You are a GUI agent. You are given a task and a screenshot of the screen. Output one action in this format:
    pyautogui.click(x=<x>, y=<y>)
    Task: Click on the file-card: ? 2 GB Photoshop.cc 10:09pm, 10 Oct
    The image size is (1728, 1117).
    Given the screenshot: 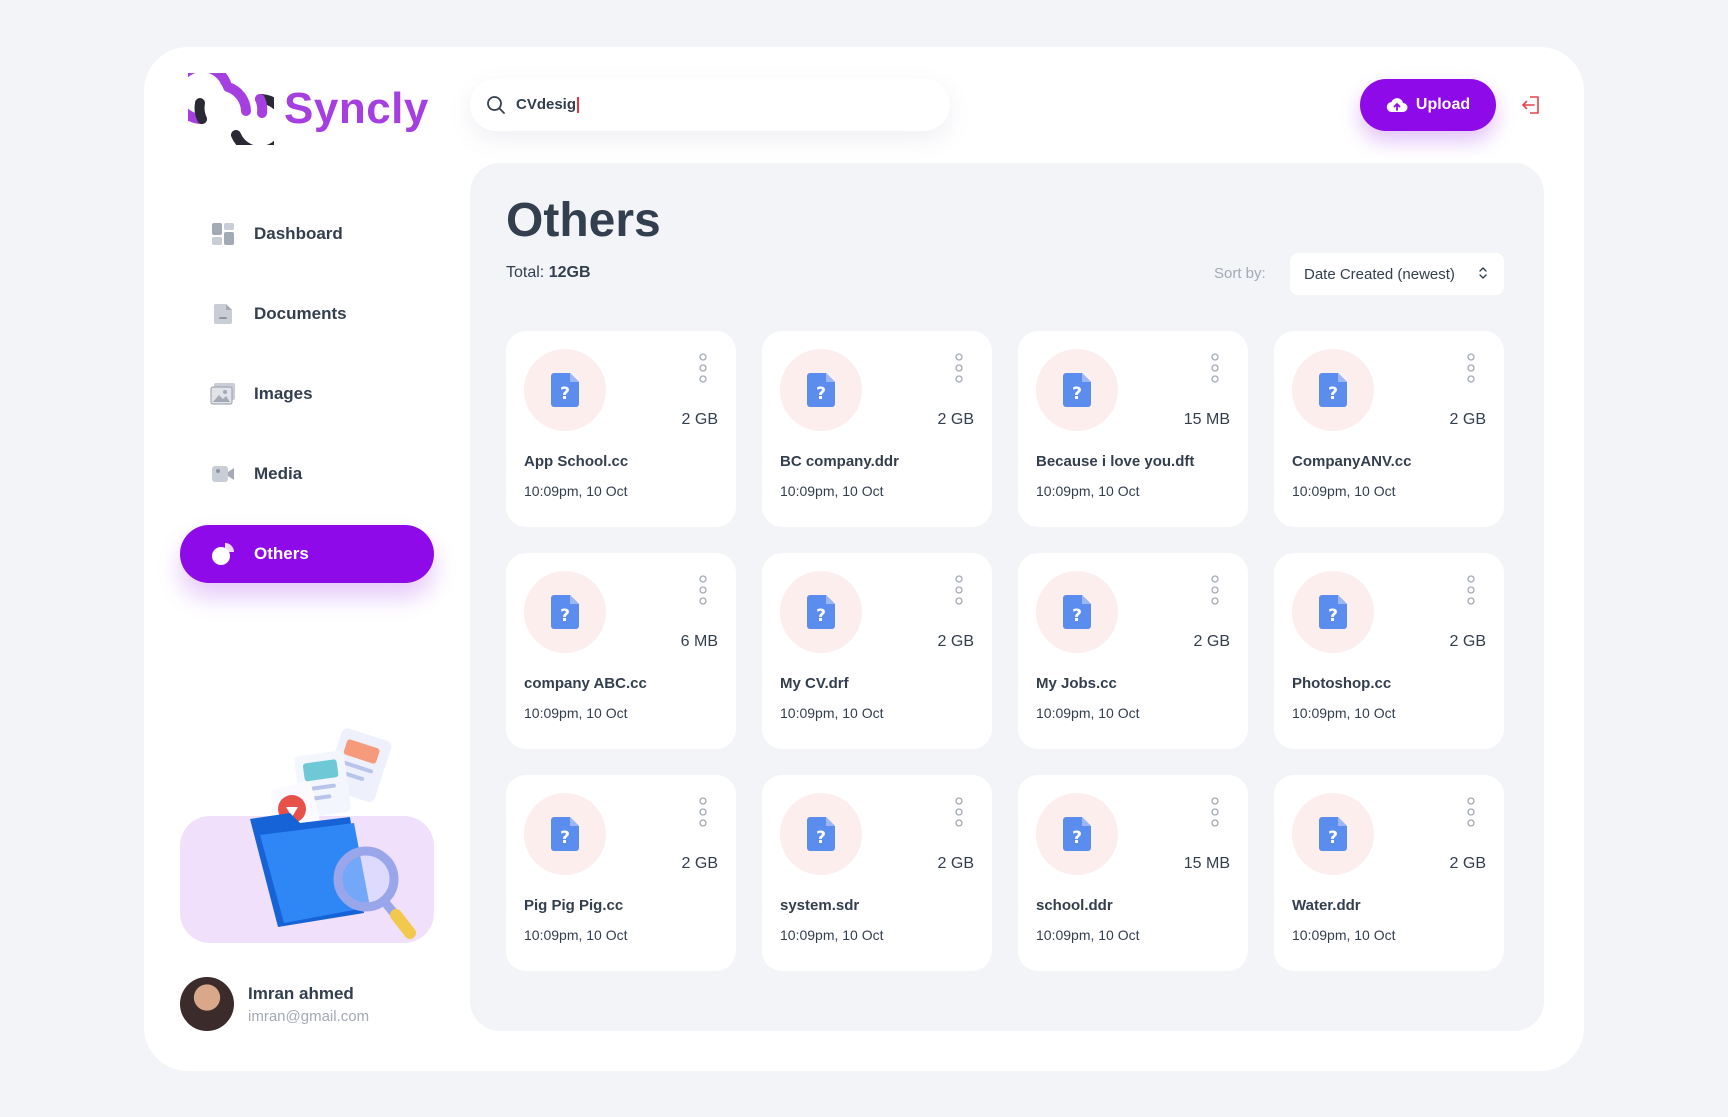 What is the action you would take?
    pyautogui.click(x=1389, y=651)
    